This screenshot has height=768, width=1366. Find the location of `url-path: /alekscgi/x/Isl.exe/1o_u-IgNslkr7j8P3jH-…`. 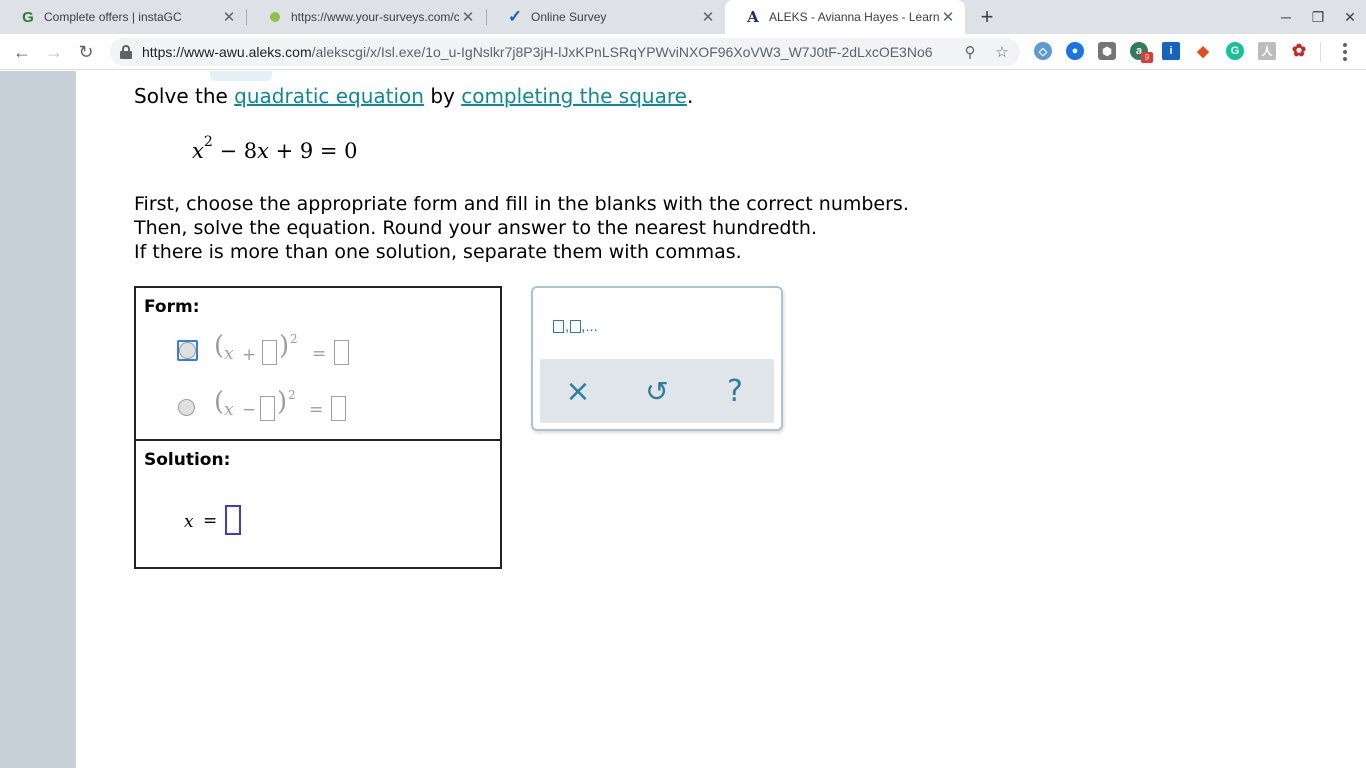

url-path: /alekscgi/x/Isl.exe/1o_u-IgNslkr7j8P3jH-… is located at coordinates (621, 52).